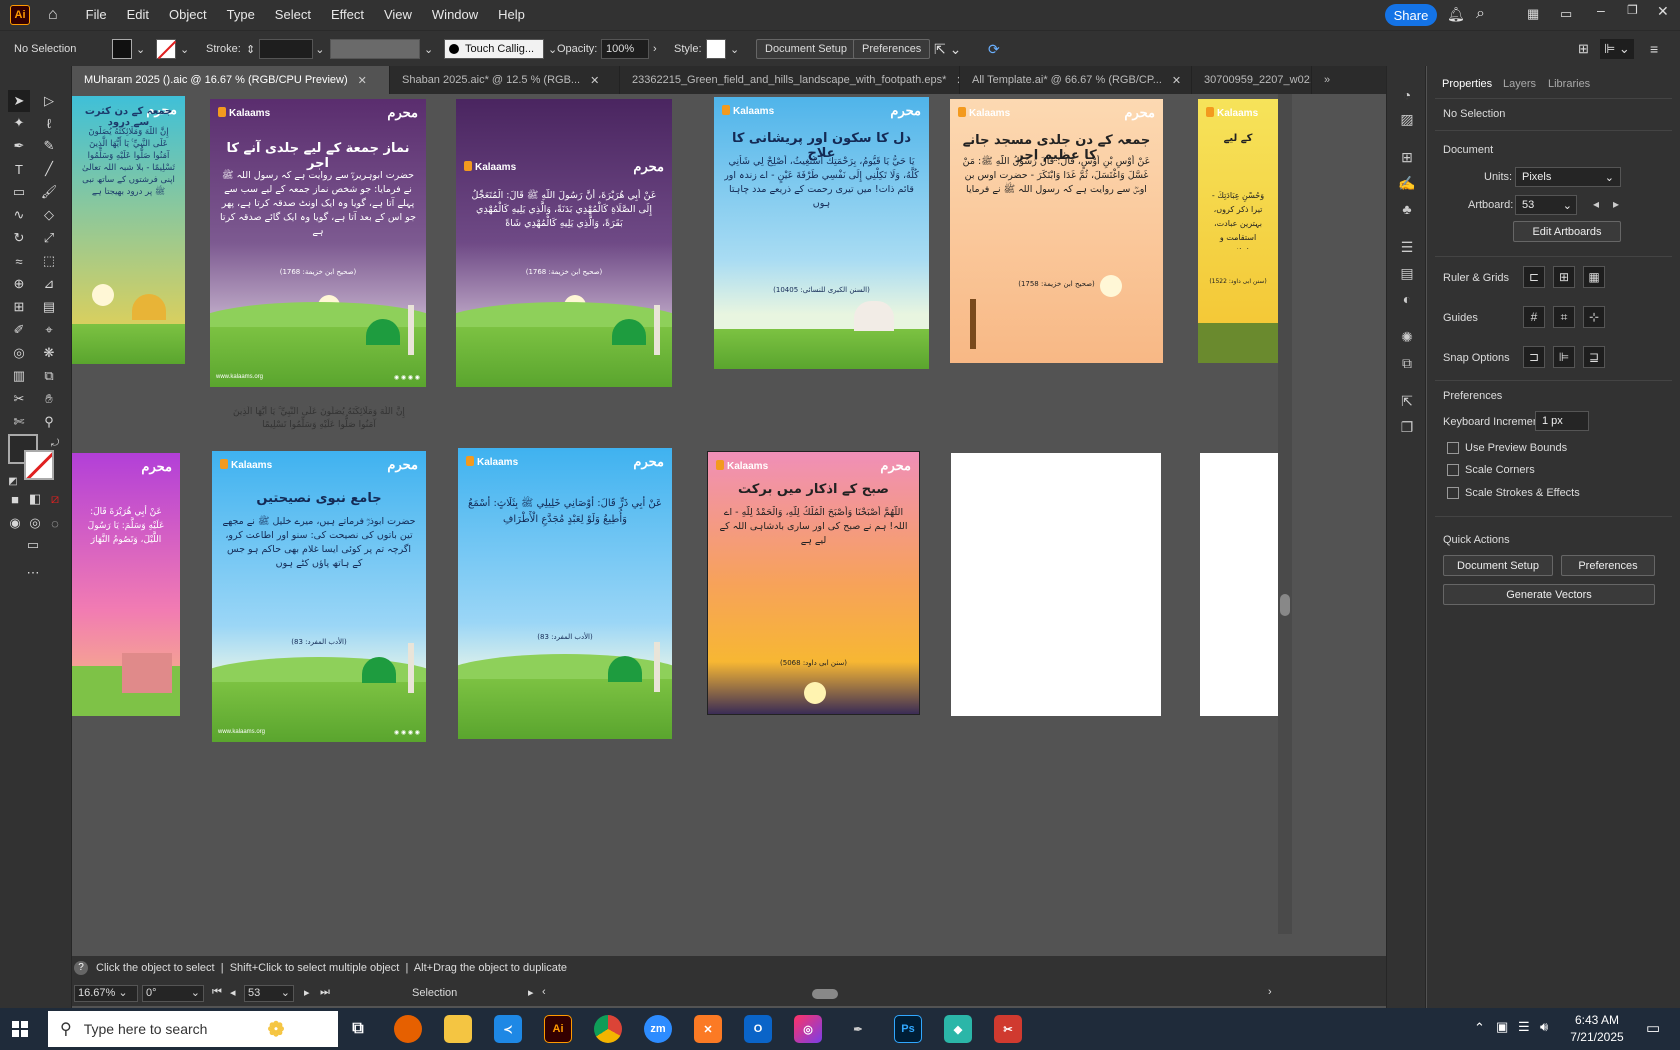 The height and width of the screenshot is (1050, 1680). What do you see at coordinates (658, 1029) in the screenshot?
I see `zoom-app-icon: zm` at bounding box center [658, 1029].